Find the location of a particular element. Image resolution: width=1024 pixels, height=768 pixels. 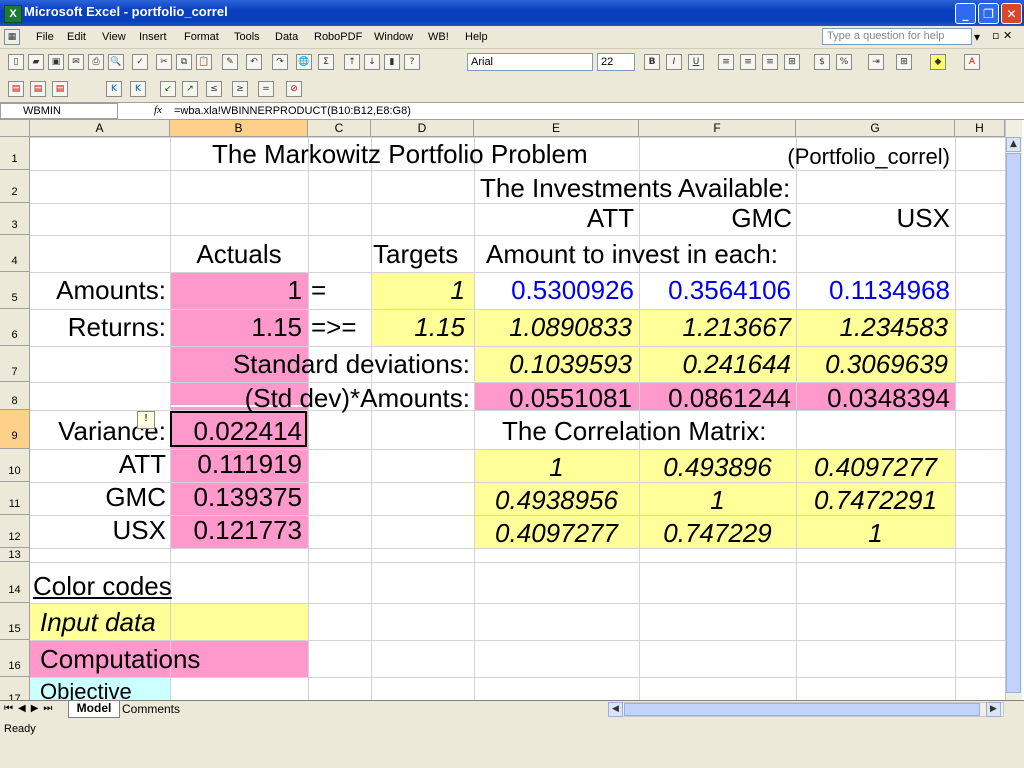

error-warning-icon: ! is located at coordinates (146, 420).